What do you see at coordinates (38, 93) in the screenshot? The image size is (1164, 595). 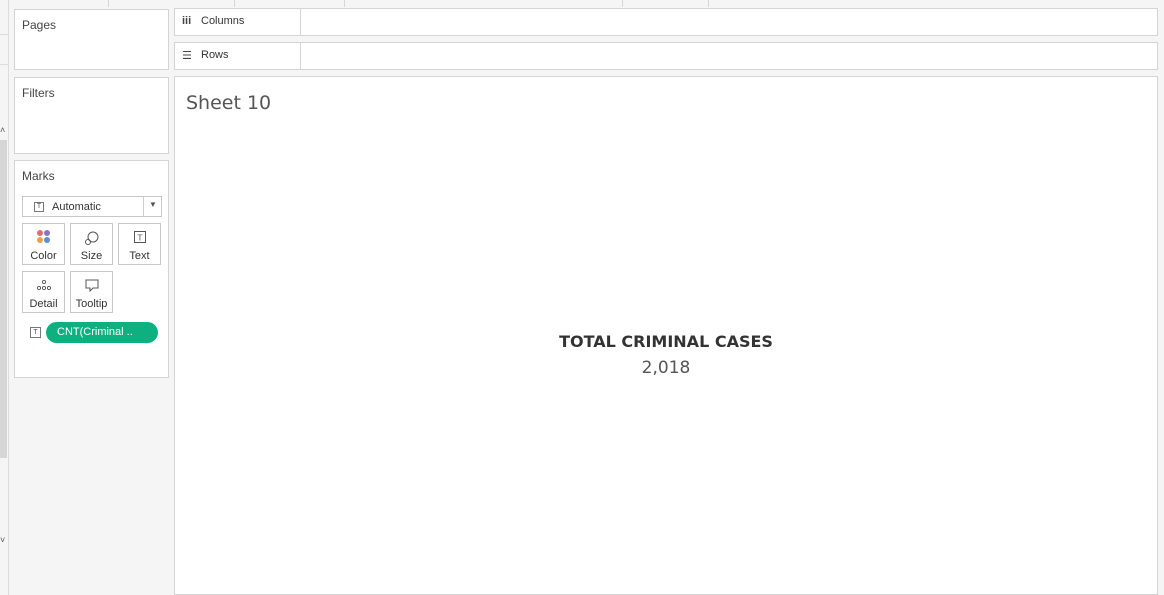 I see `filters-title: Filters` at bounding box center [38, 93].